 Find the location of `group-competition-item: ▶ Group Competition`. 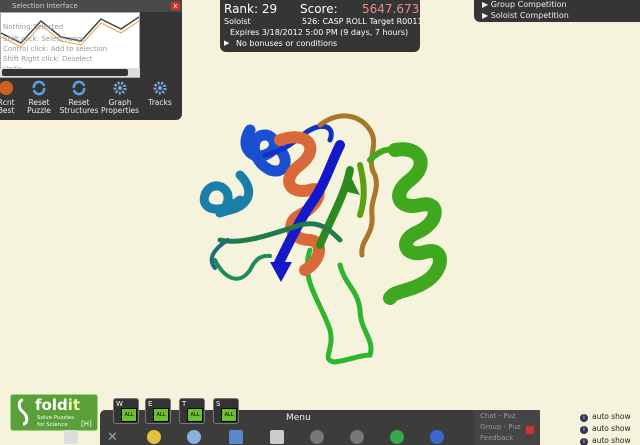

group-competition-item: ▶ Group Competition is located at coordinates (524, 4).